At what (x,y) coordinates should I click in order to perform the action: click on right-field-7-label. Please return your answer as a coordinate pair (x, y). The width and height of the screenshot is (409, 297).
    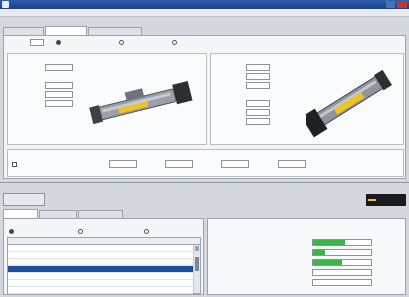
    Looking at the image, I should click on (237, 121).